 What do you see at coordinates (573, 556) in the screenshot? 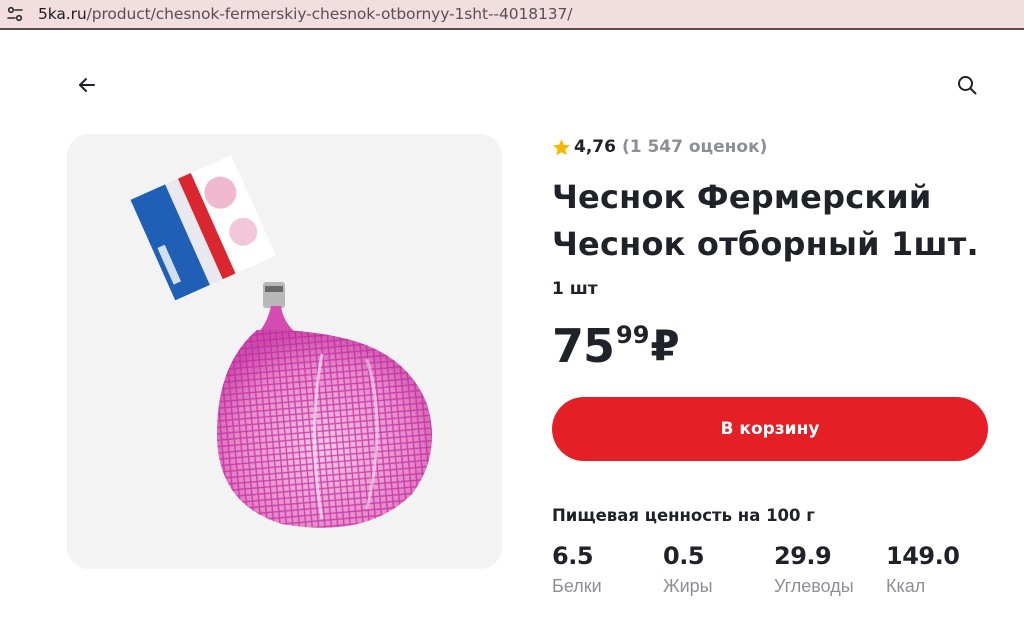
I see `nutrition-value: 6.5` at bounding box center [573, 556].